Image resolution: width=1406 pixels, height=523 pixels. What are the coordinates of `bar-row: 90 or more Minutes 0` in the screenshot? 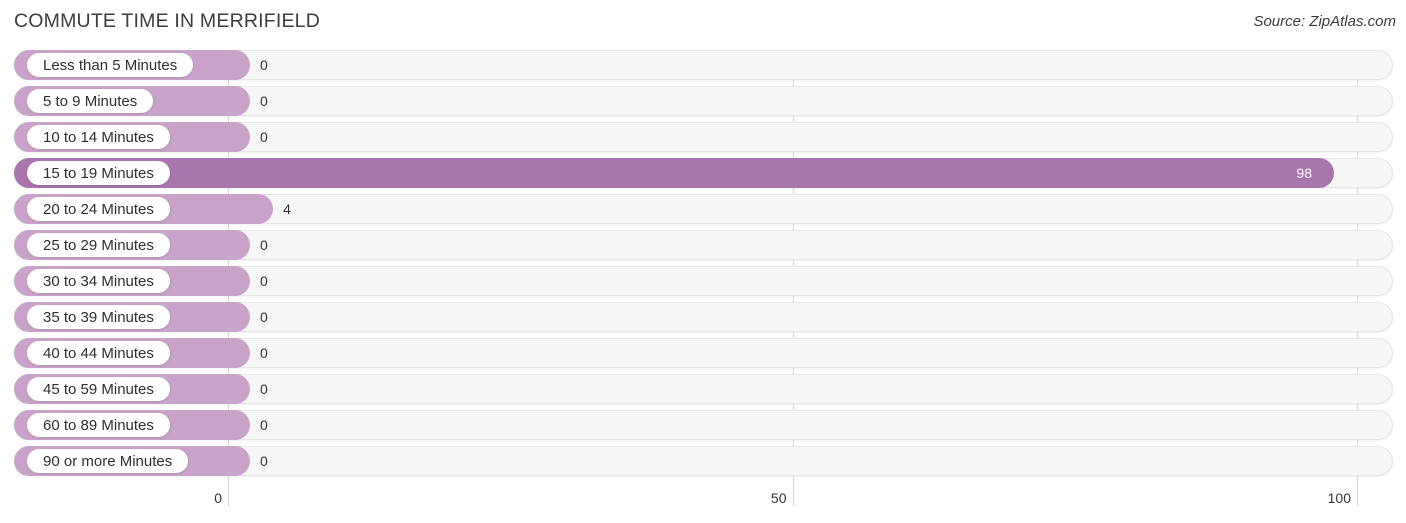 It's located at (703, 461).